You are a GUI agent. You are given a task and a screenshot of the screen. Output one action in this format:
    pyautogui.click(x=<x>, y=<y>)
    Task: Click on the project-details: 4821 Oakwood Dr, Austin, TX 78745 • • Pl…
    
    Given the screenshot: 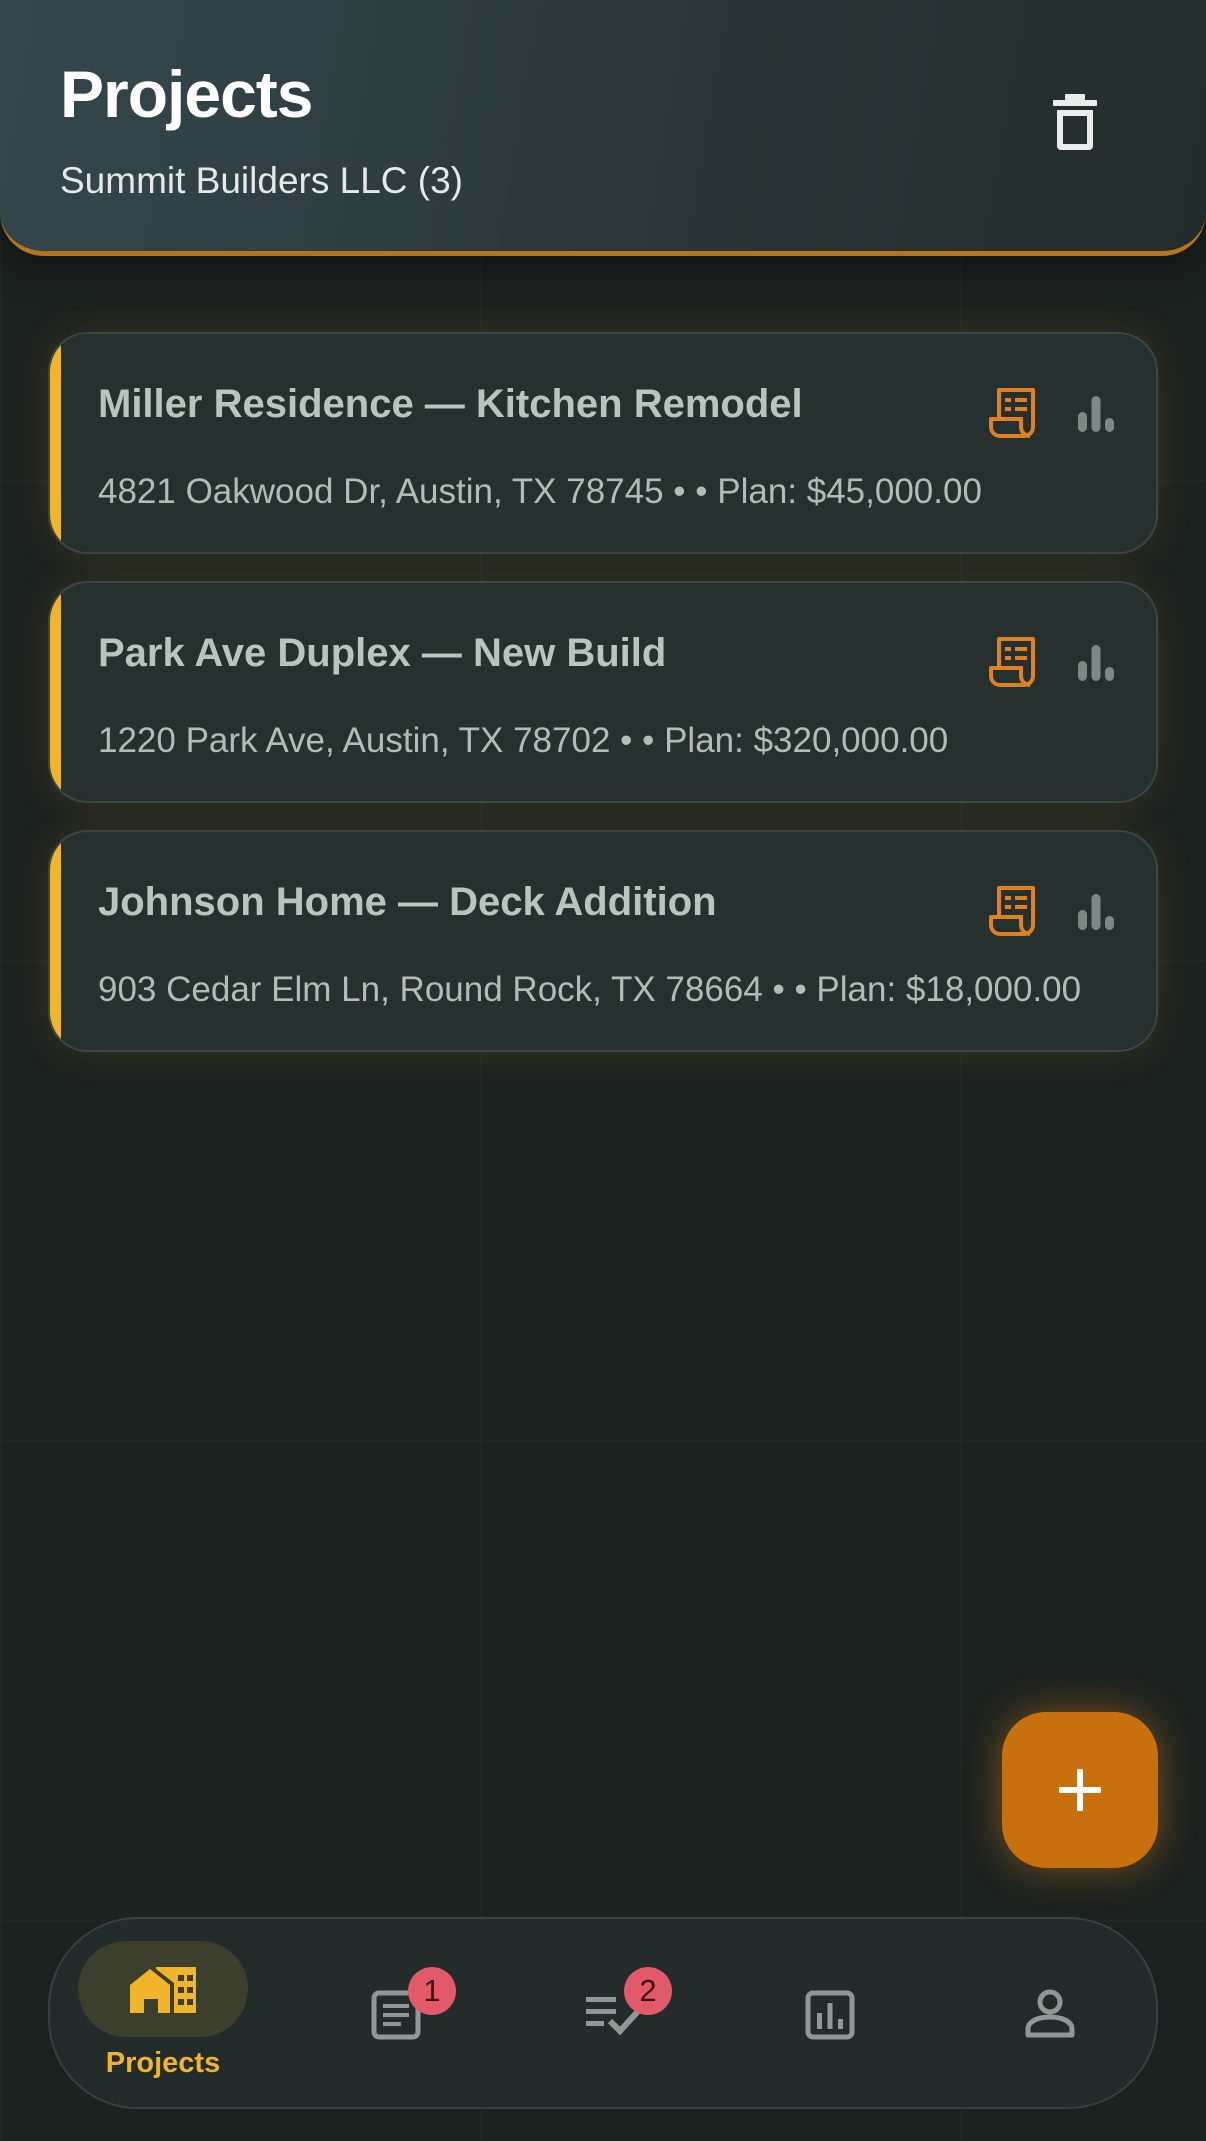 What is the action you would take?
    pyautogui.click(x=540, y=491)
    